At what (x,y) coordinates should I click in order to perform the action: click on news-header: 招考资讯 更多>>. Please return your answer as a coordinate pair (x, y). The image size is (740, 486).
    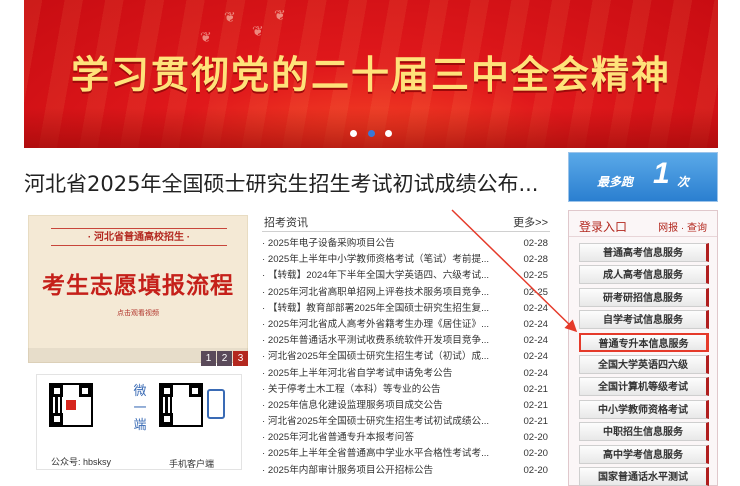
    Looking at the image, I should click on (406, 222).